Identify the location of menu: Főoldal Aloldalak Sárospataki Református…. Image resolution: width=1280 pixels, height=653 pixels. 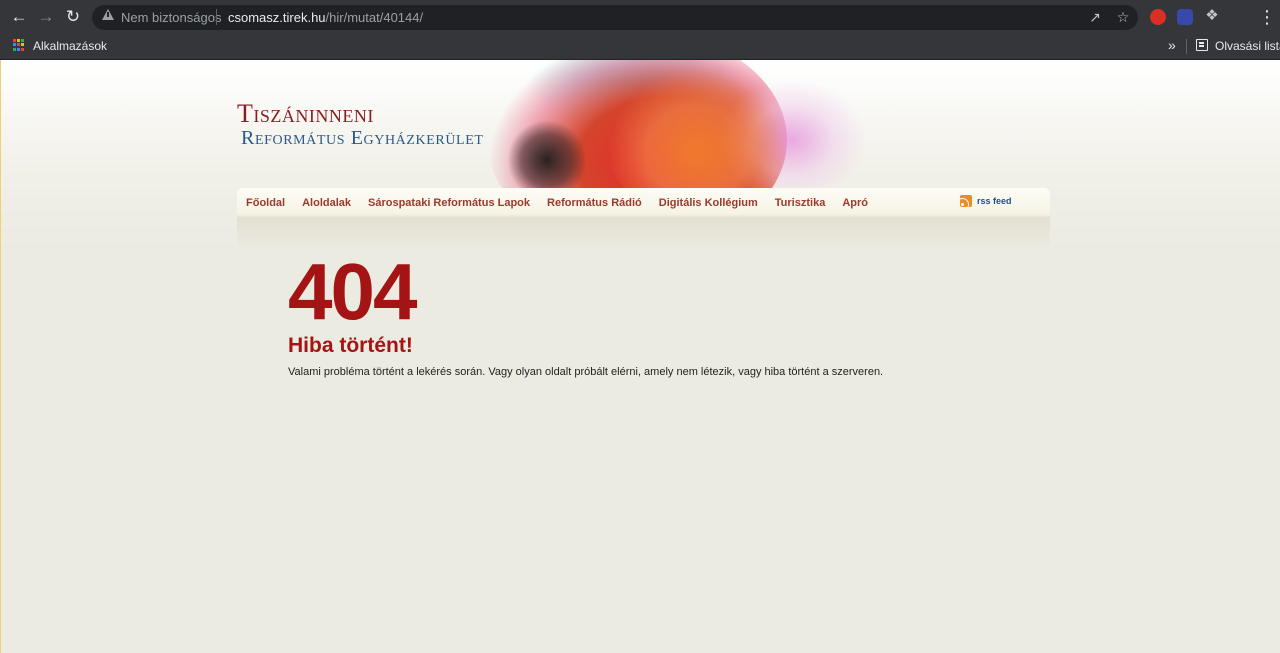
(565, 203).